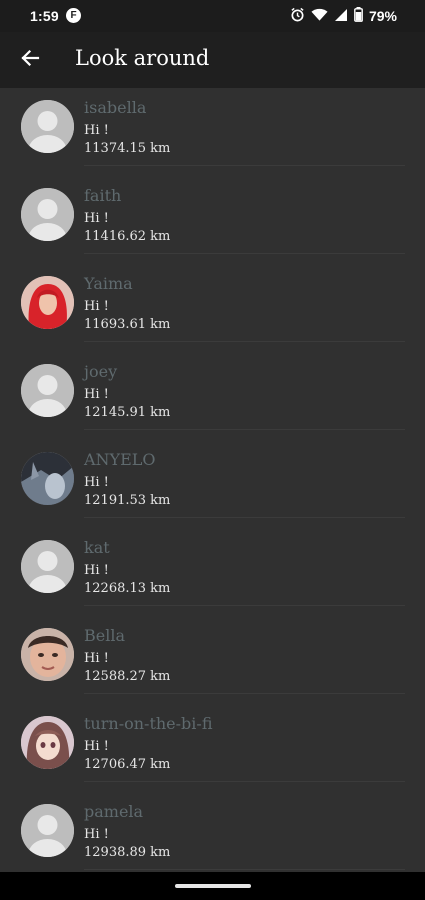  I want to click on status-icons: 79%, so click(343, 16).